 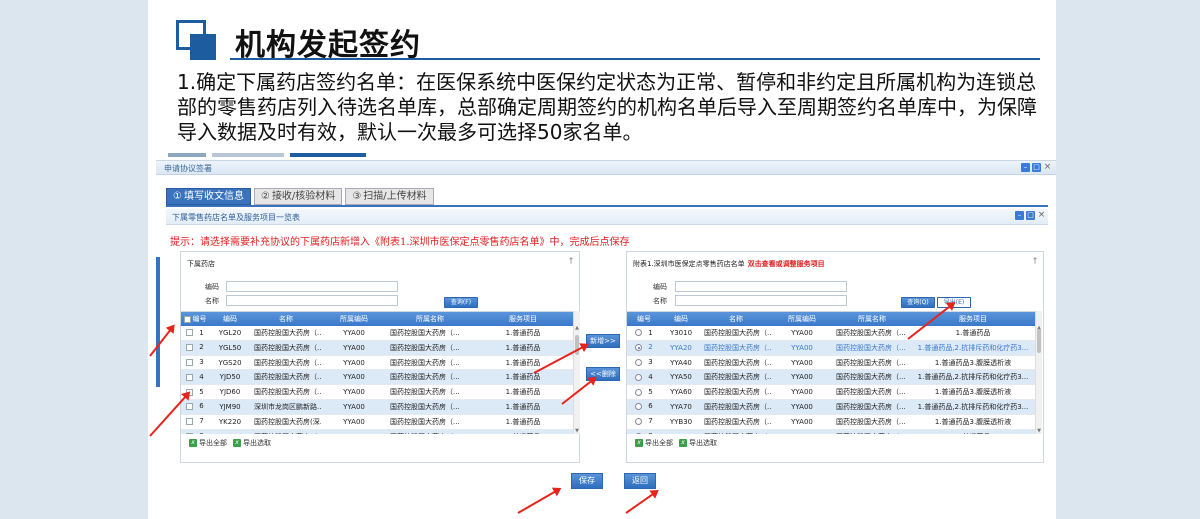 I want to click on right-footer: x 导出全部 x 导出选取, so click(x=676, y=443).